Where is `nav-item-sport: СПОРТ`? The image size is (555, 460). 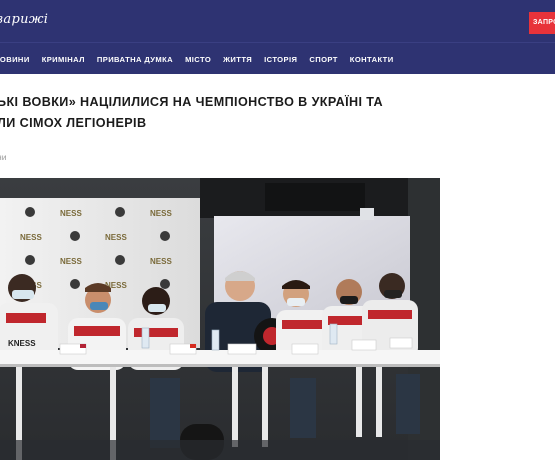
nav-item-sport: СПОРТ is located at coordinates (323, 59).